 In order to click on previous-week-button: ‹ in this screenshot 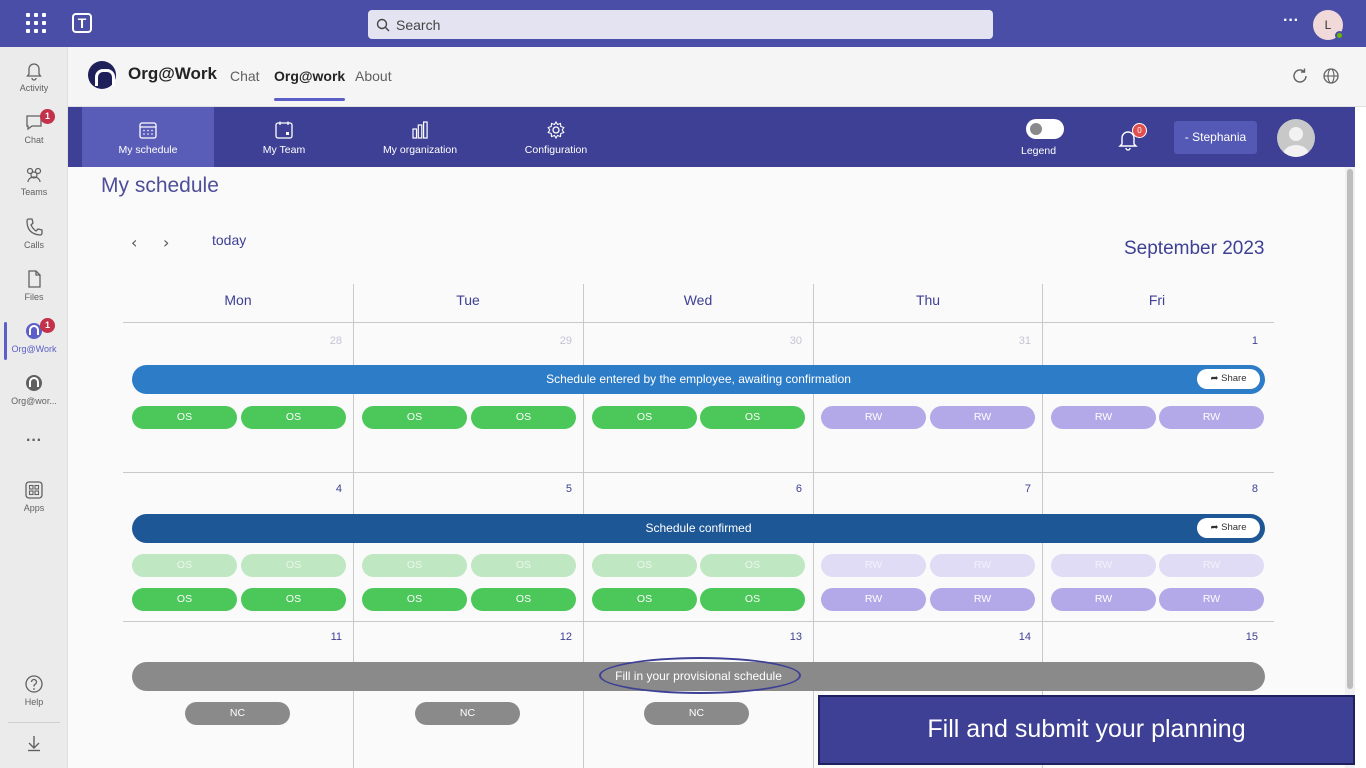, I will do `click(134, 242)`.